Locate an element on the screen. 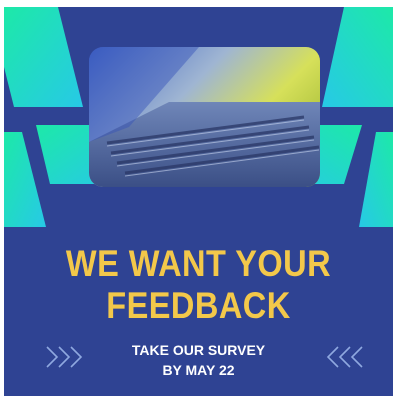 Image resolution: width=397 pixels, height=400 pixels. top-right-shape is located at coordinates (357, 57).